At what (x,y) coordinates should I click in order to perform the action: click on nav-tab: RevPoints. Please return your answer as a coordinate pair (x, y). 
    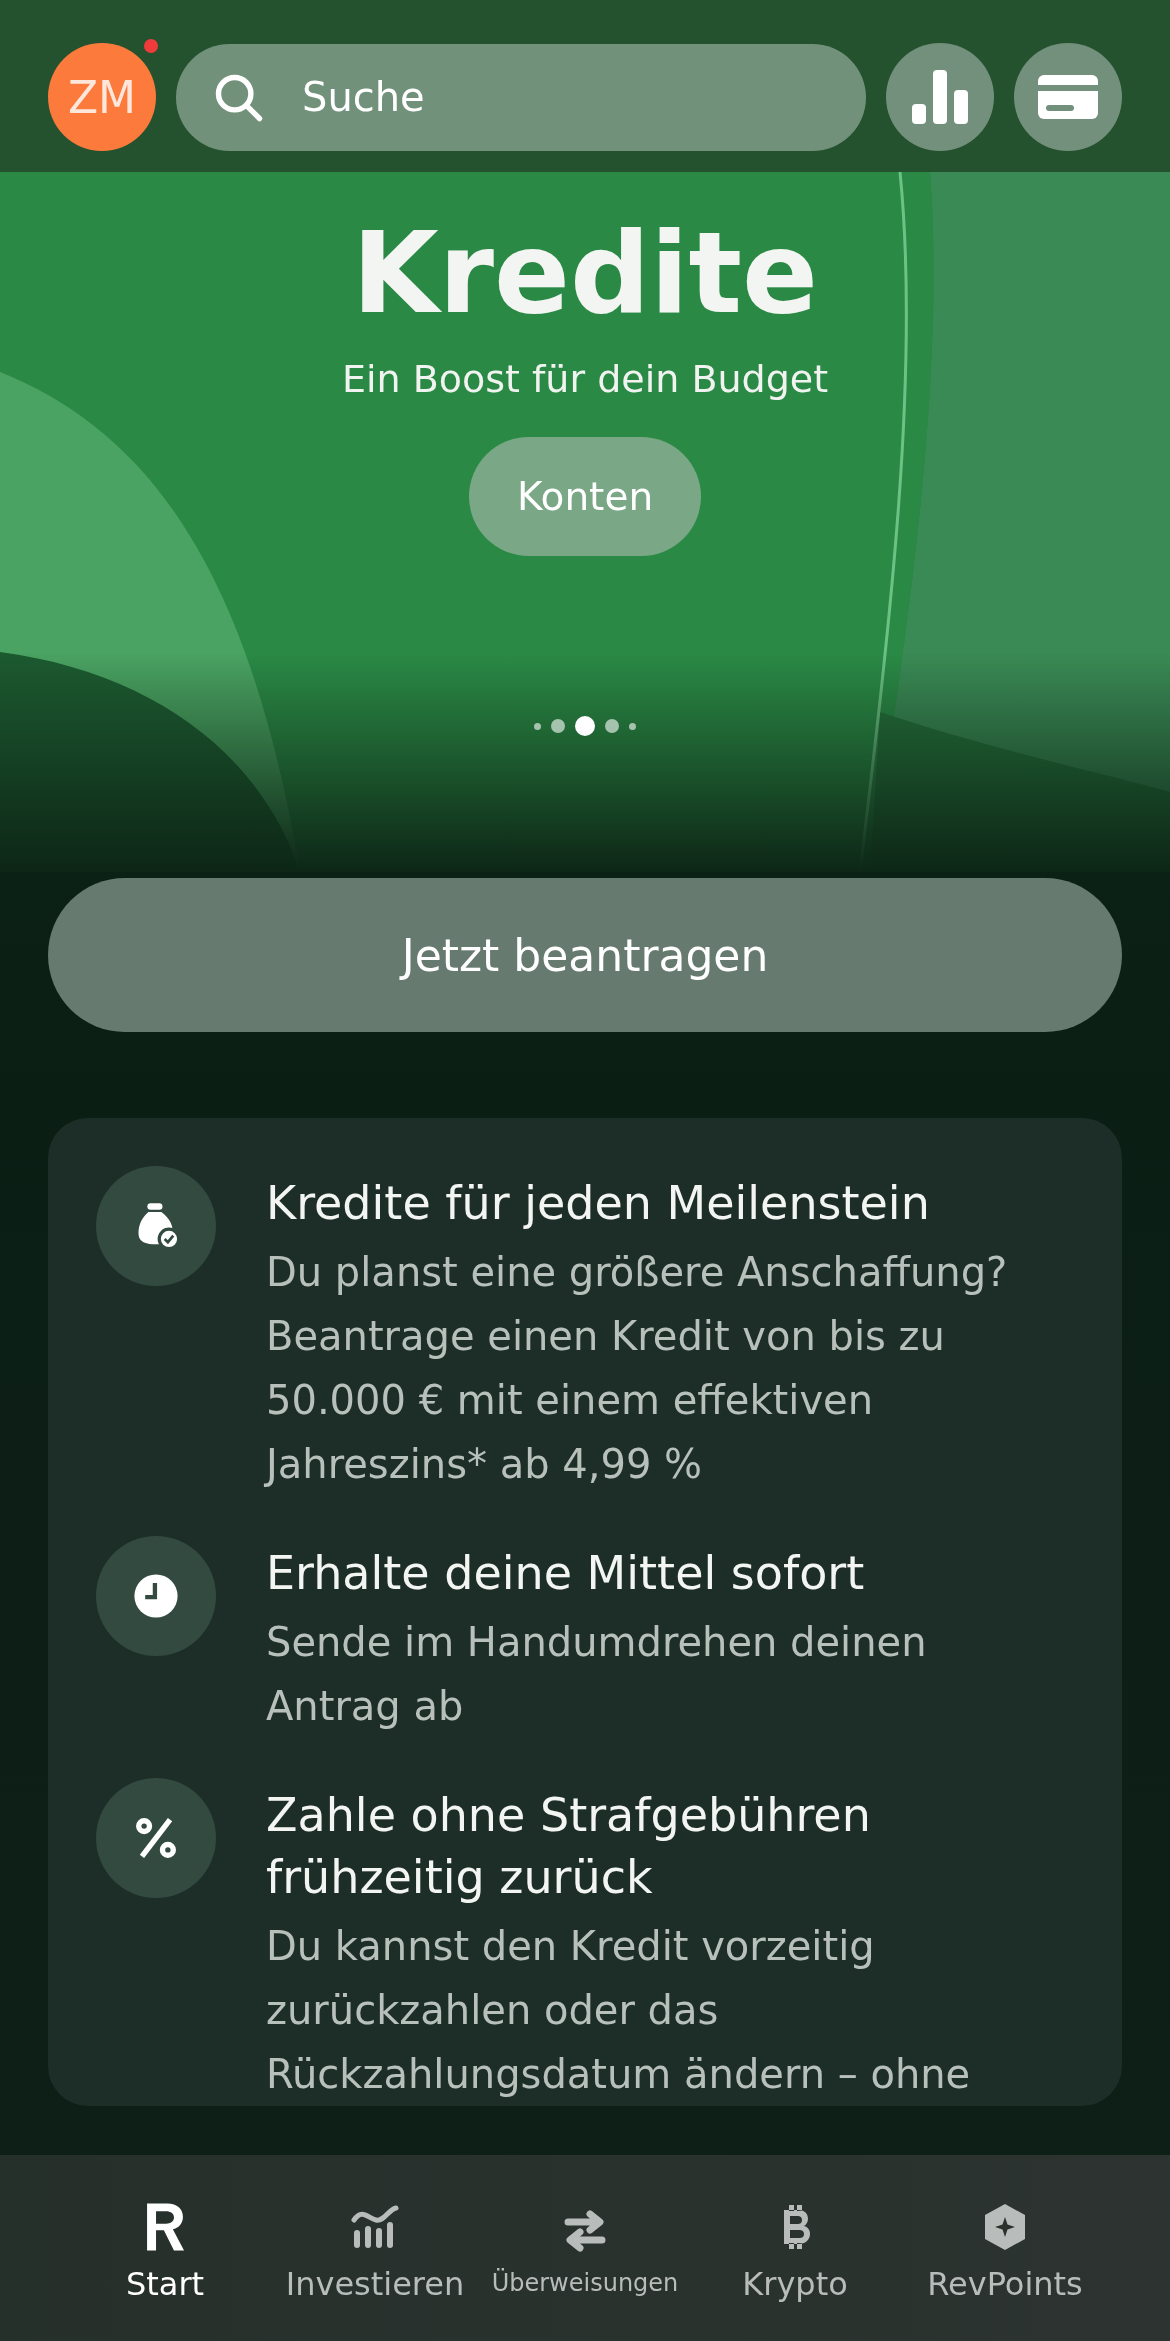
    Looking at the image, I should click on (1005, 2248).